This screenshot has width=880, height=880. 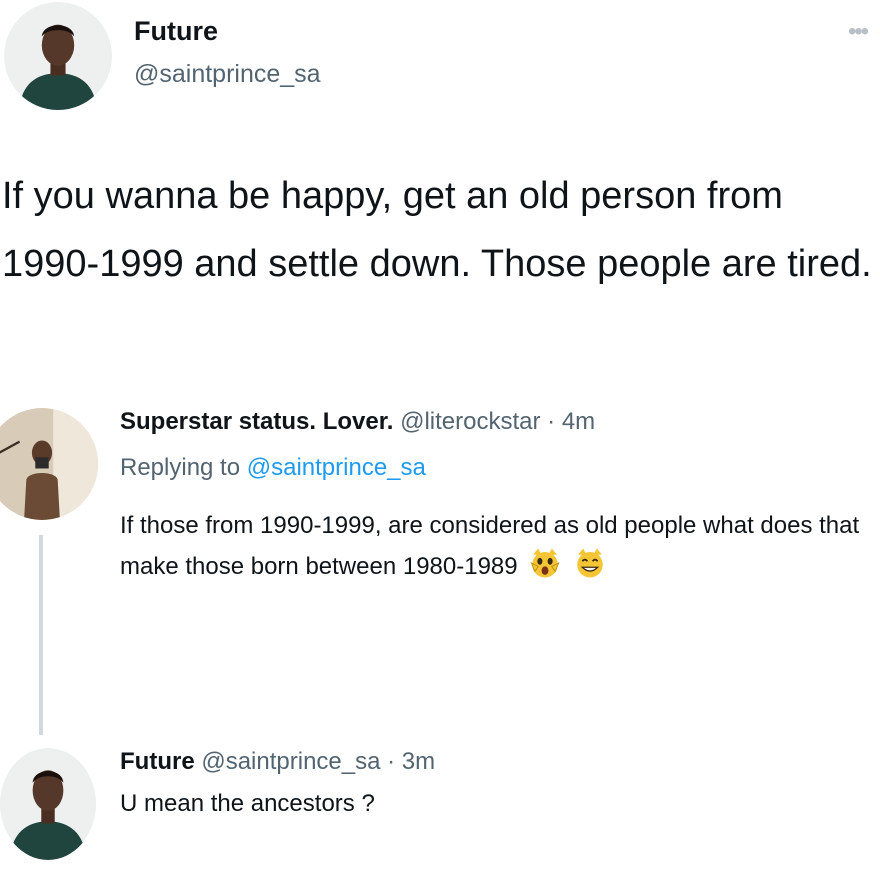 What do you see at coordinates (590, 563) in the screenshot?
I see `grinning-cat-emoji` at bounding box center [590, 563].